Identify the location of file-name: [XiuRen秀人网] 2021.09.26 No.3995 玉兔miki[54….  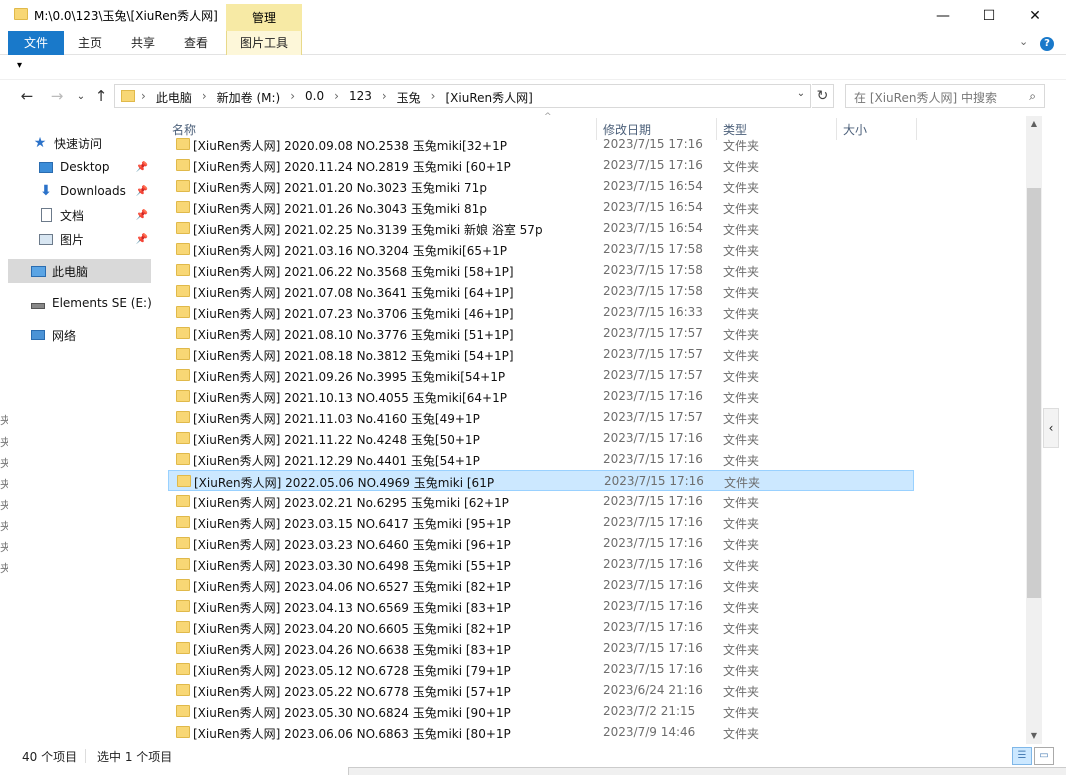
(349, 376).